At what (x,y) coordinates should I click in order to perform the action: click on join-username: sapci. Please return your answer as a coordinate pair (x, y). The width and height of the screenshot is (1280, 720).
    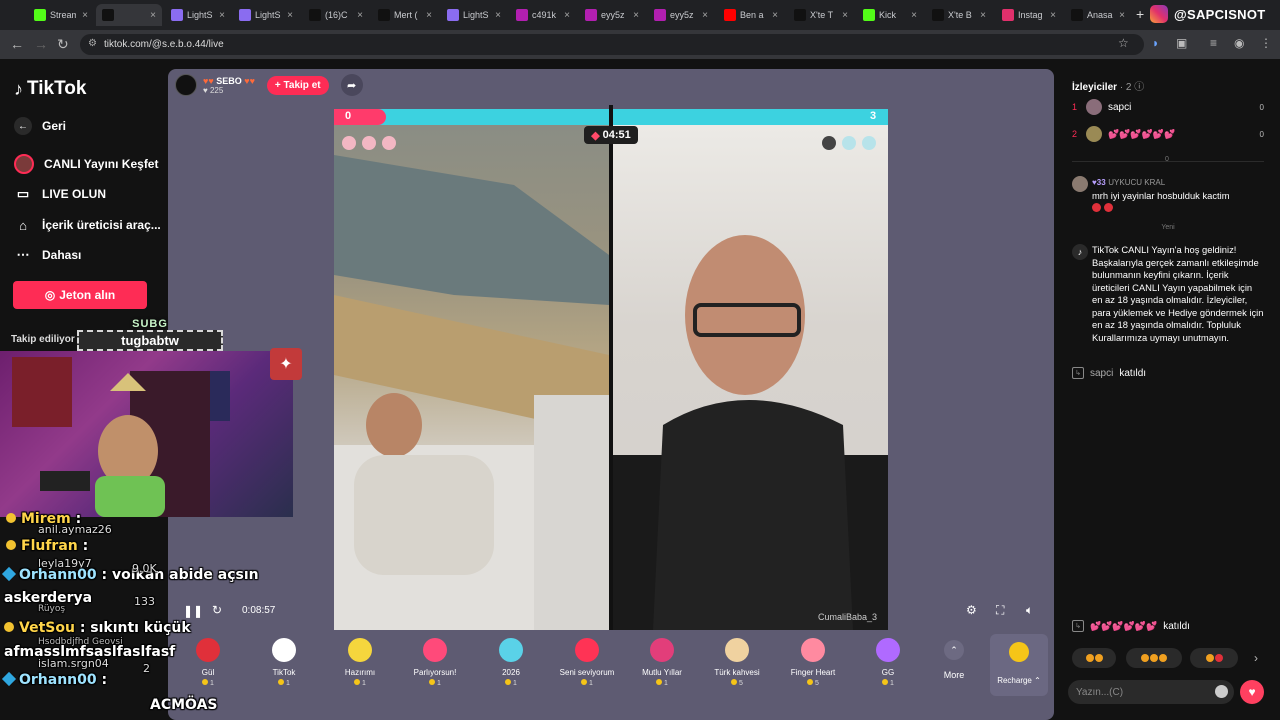
    Looking at the image, I should click on (1101, 373).